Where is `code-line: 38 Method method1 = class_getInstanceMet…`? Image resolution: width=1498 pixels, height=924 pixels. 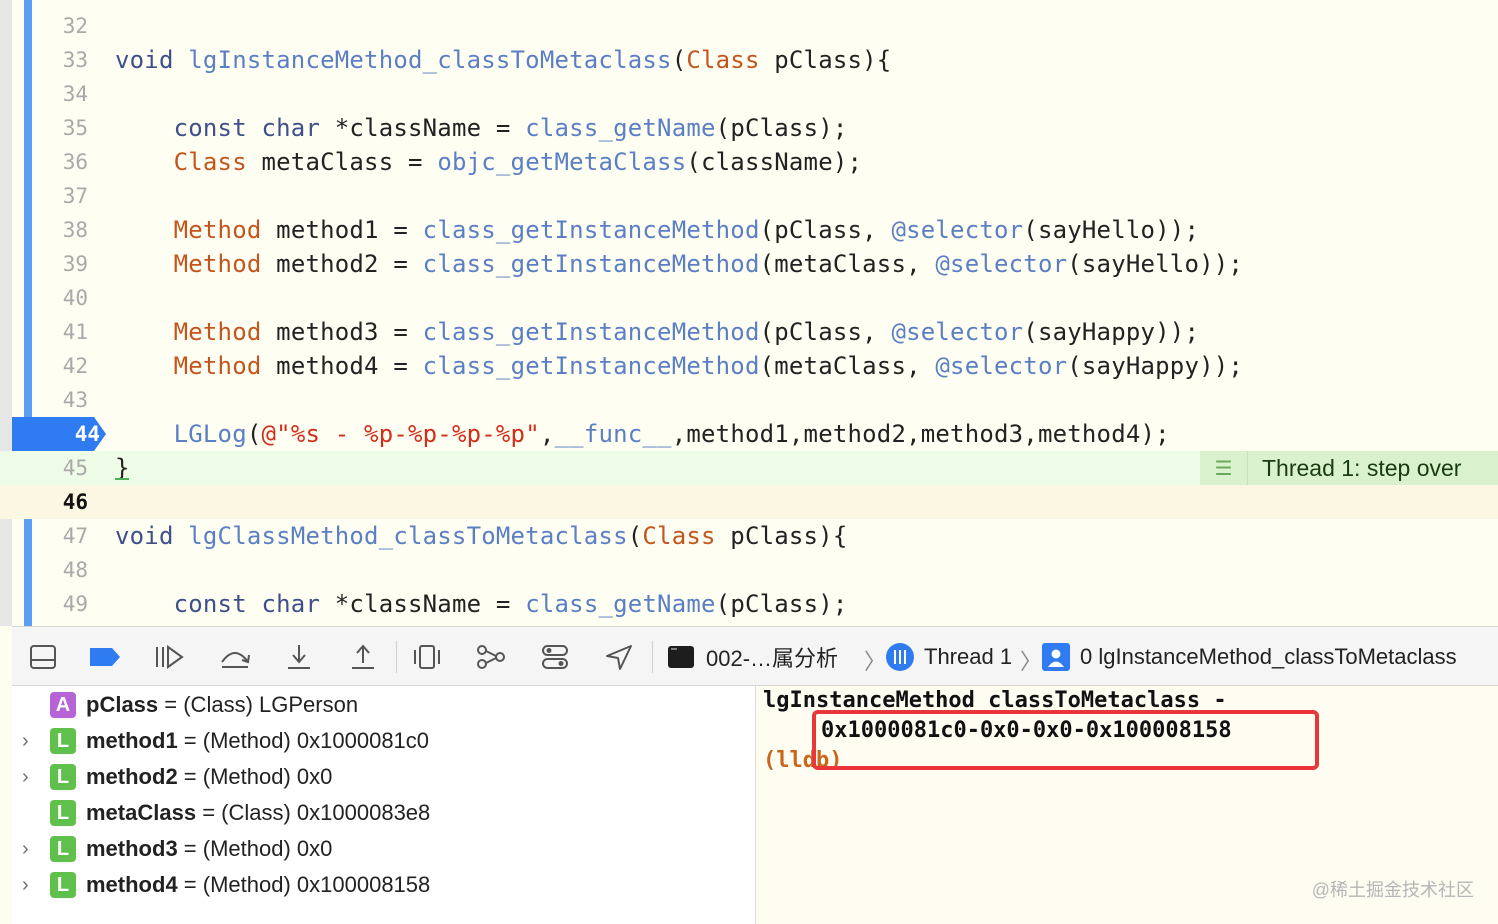
code-line: 38 Method method1 = class_getInstanceMet… is located at coordinates (749, 230).